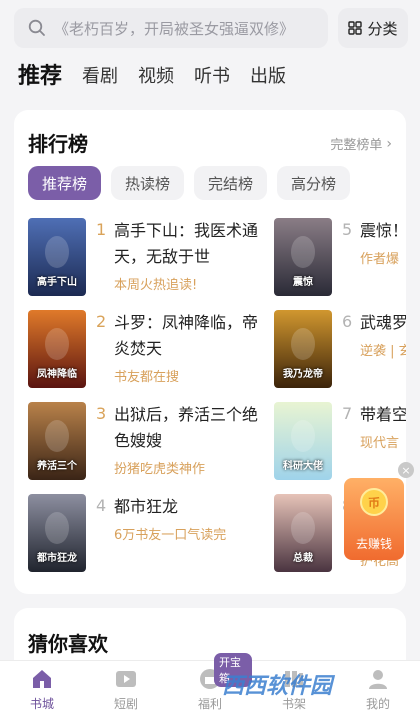  What do you see at coordinates (373, 544) in the screenshot?
I see `earn-label: 去赚钱` at bounding box center [373, 544].